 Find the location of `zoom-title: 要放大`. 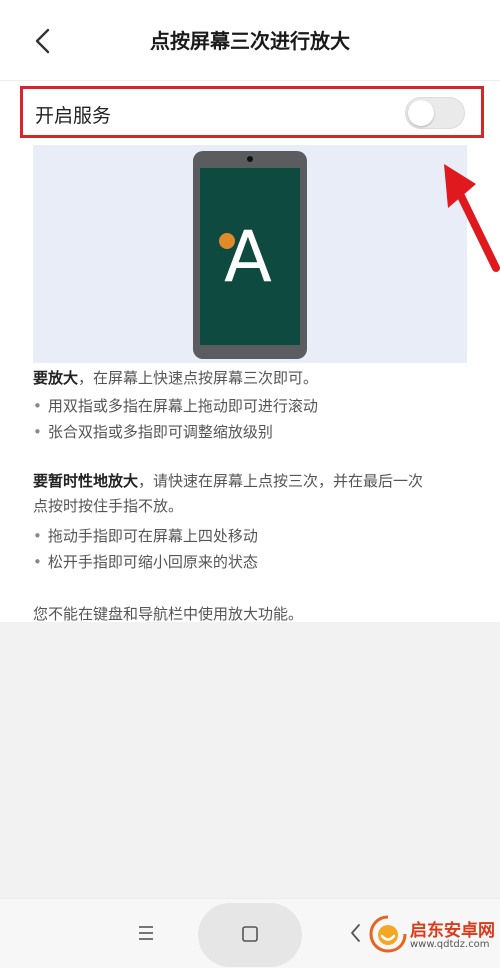

zoom-title: 要放大 is located at coordinates (56, 378).